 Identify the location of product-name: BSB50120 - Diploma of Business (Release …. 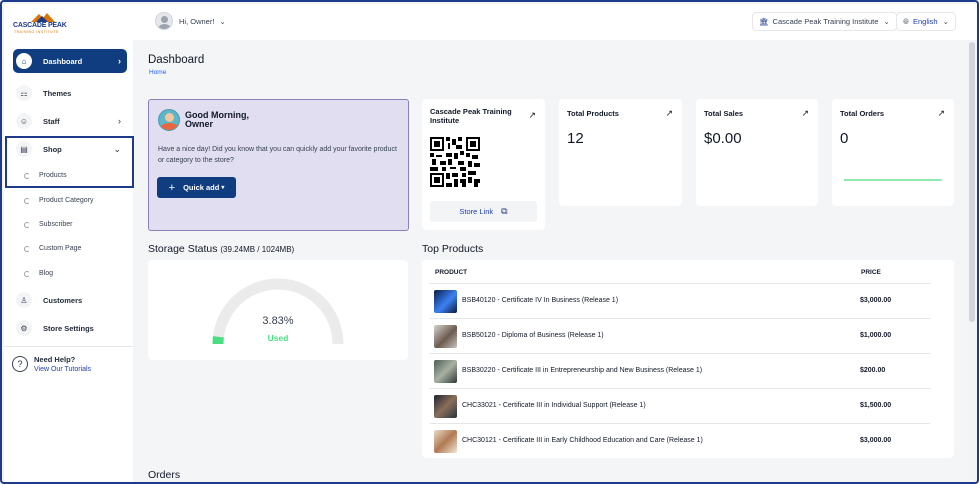
(533, 335).